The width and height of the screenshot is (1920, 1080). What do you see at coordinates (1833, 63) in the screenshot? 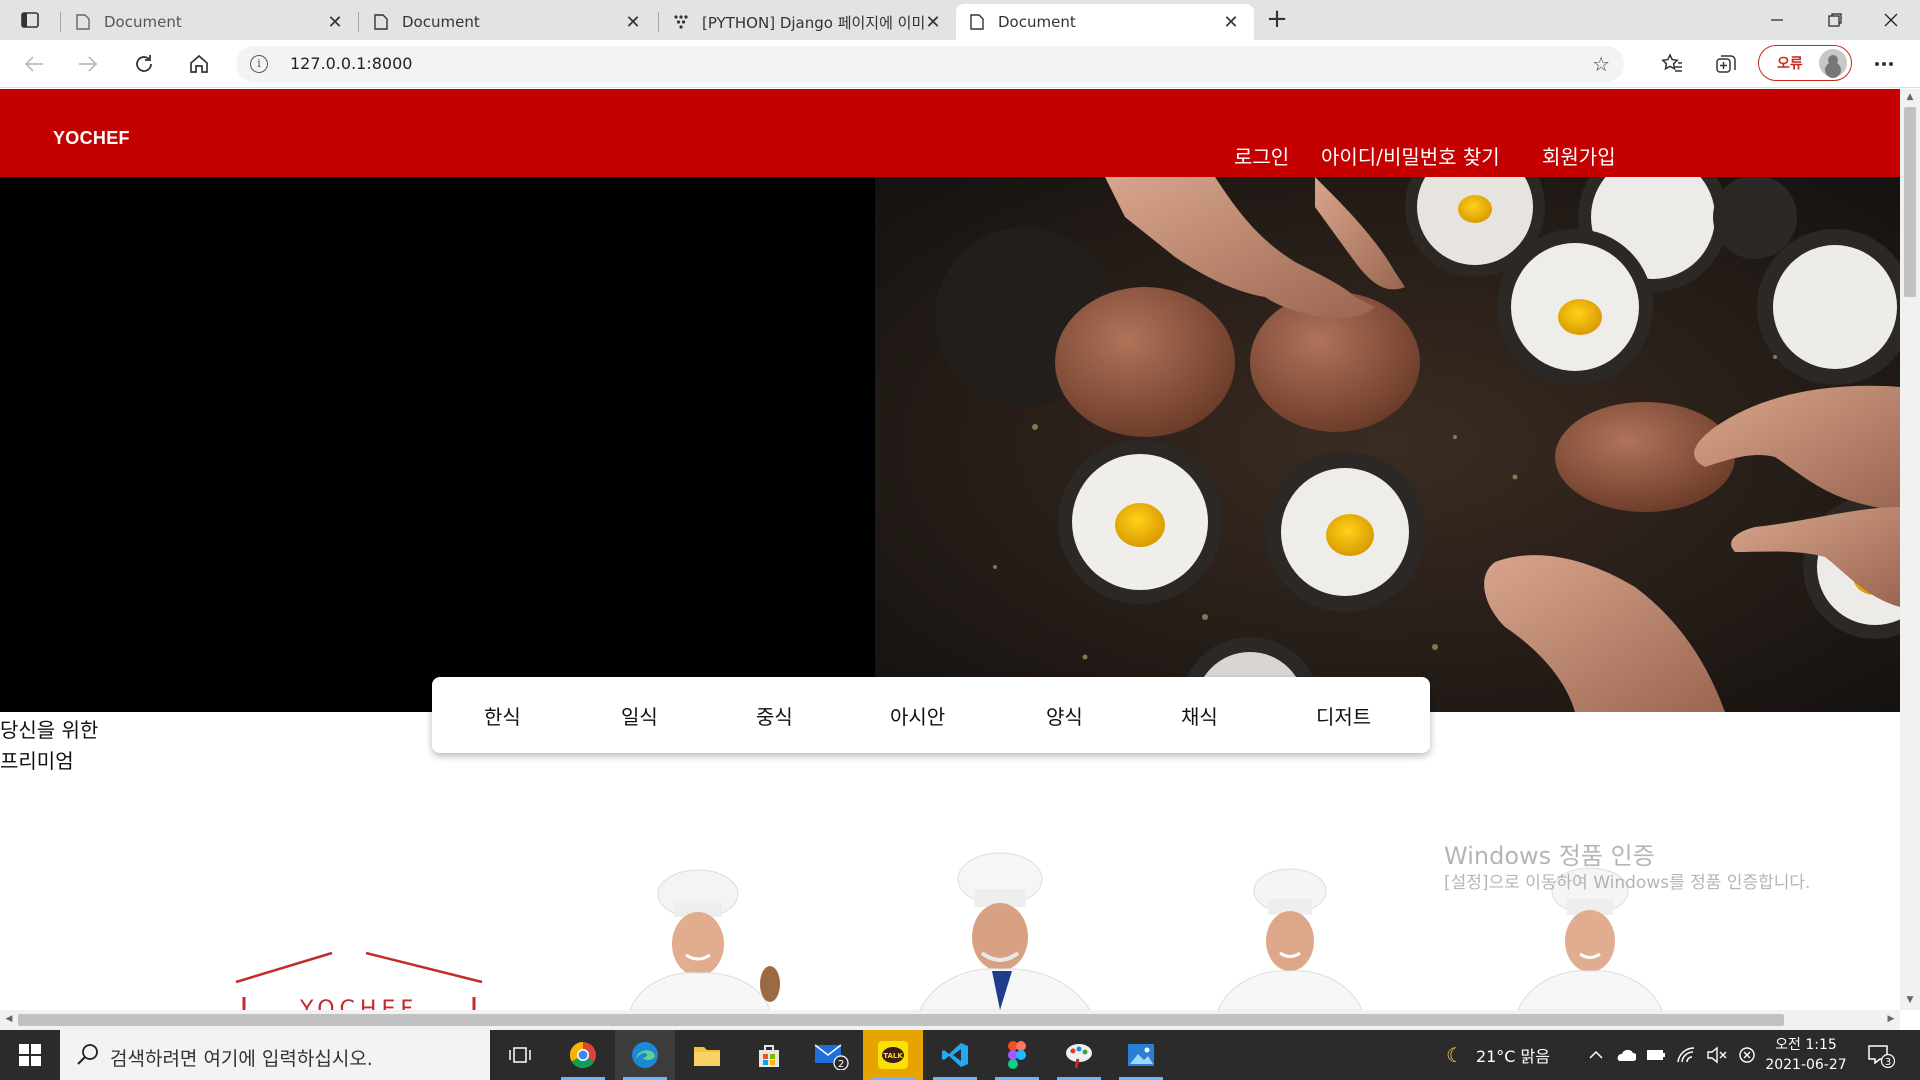
I see `avatar` at bounding box center [1833, 63].